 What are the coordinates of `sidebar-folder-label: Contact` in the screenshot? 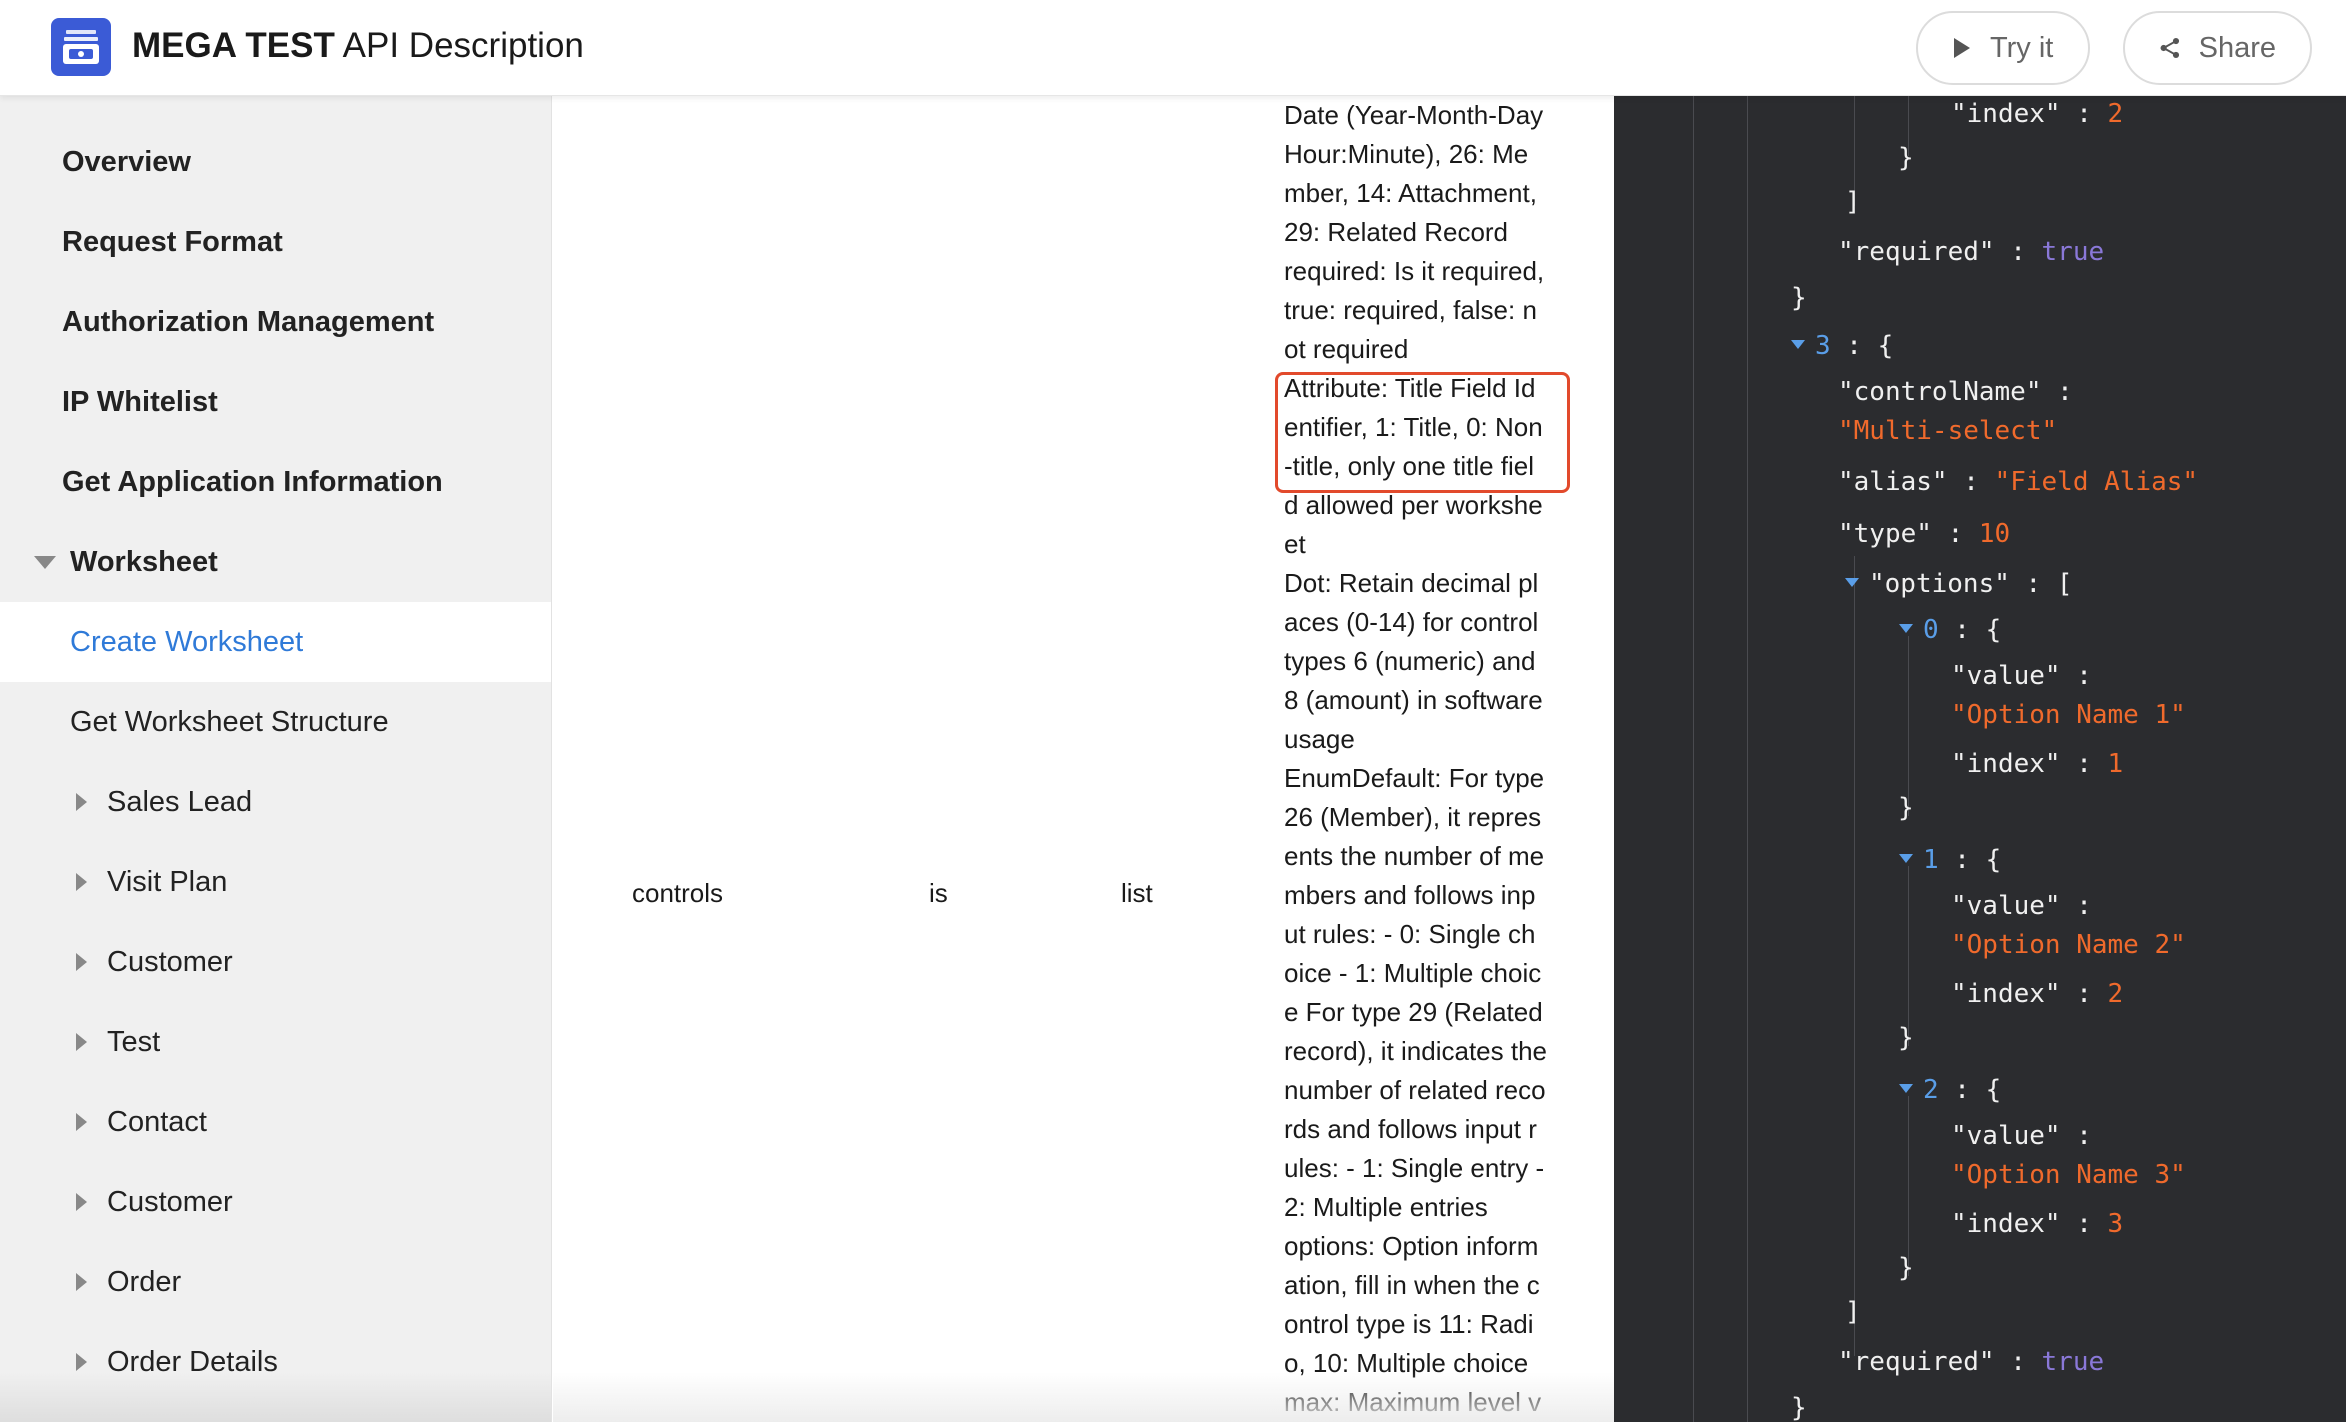 It's located at (157, 1121).